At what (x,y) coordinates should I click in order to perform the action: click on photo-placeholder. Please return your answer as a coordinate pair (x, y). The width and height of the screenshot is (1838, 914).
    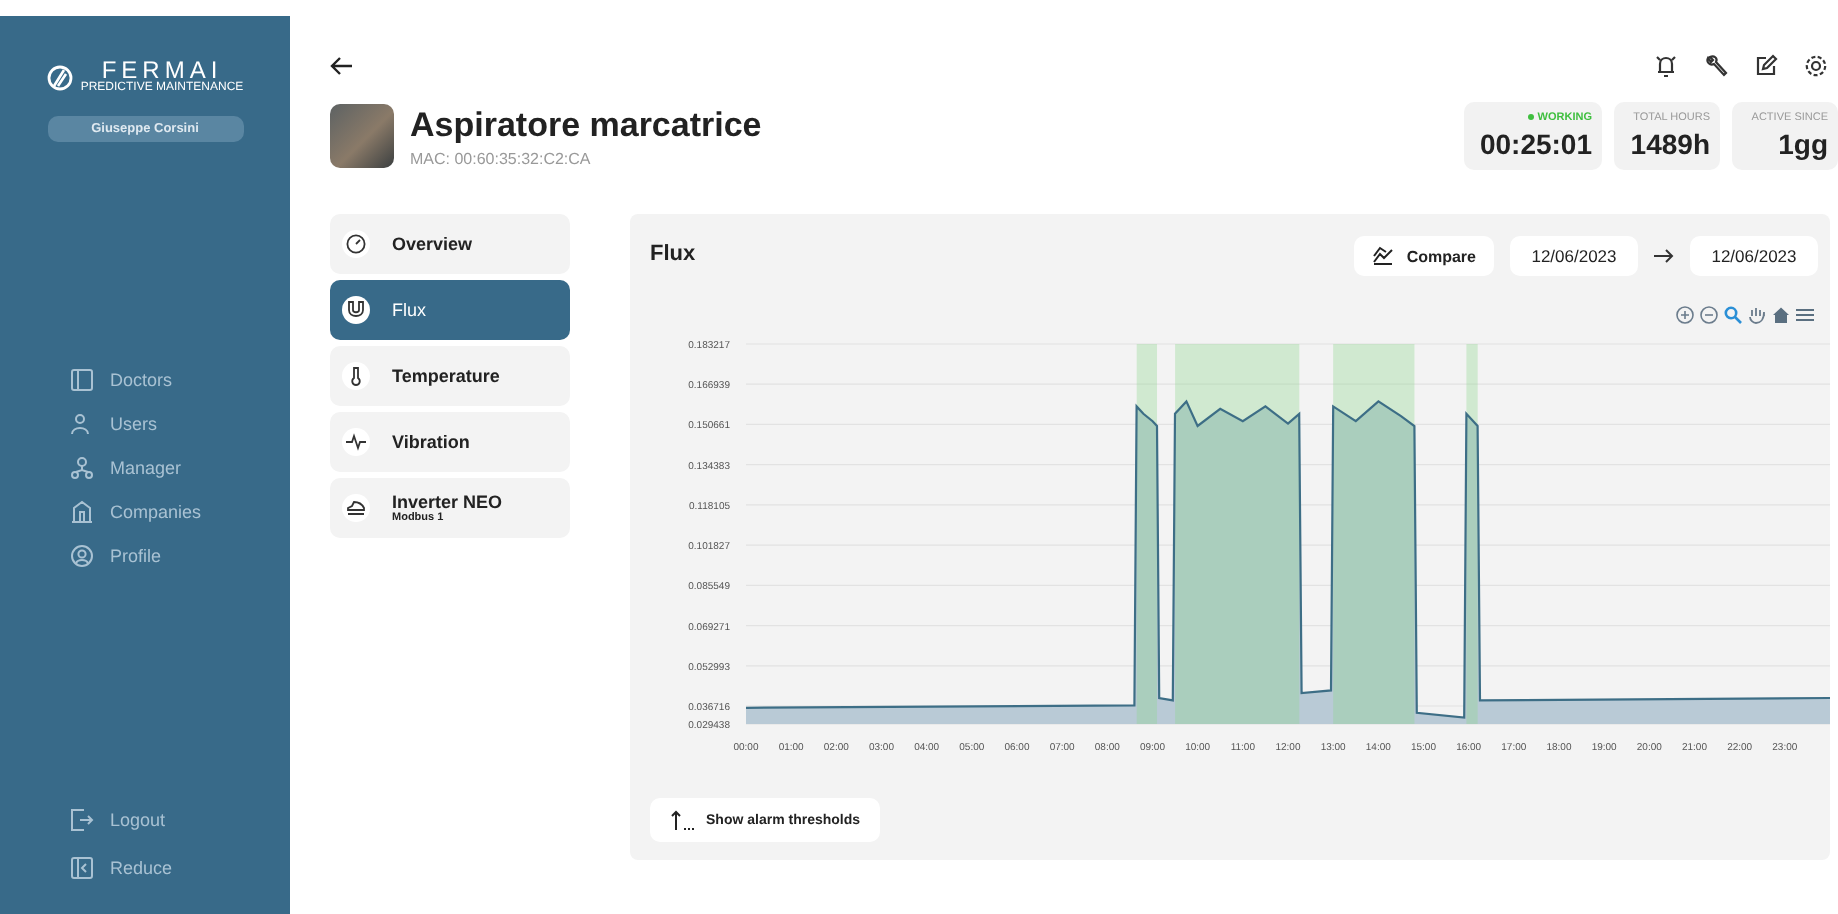
    Looking at the image, I should click on (362, 136).